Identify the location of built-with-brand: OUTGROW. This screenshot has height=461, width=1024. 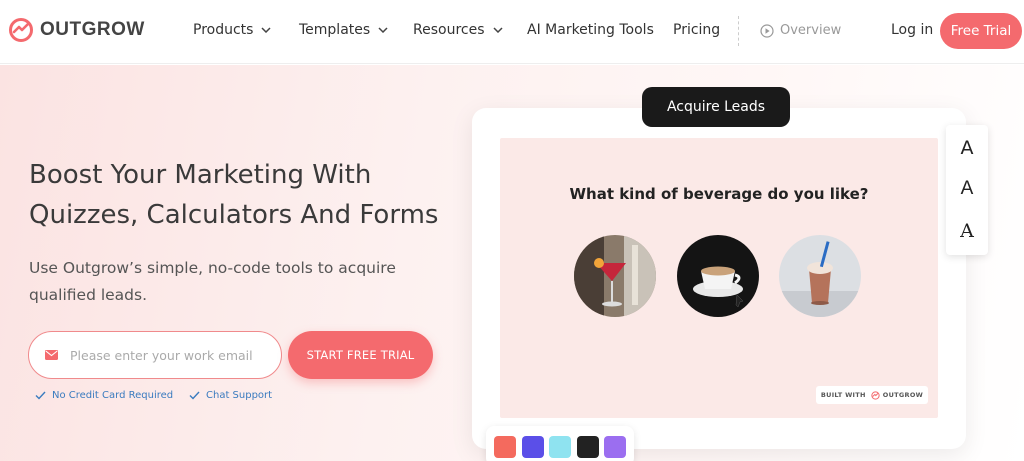
(903, 395).